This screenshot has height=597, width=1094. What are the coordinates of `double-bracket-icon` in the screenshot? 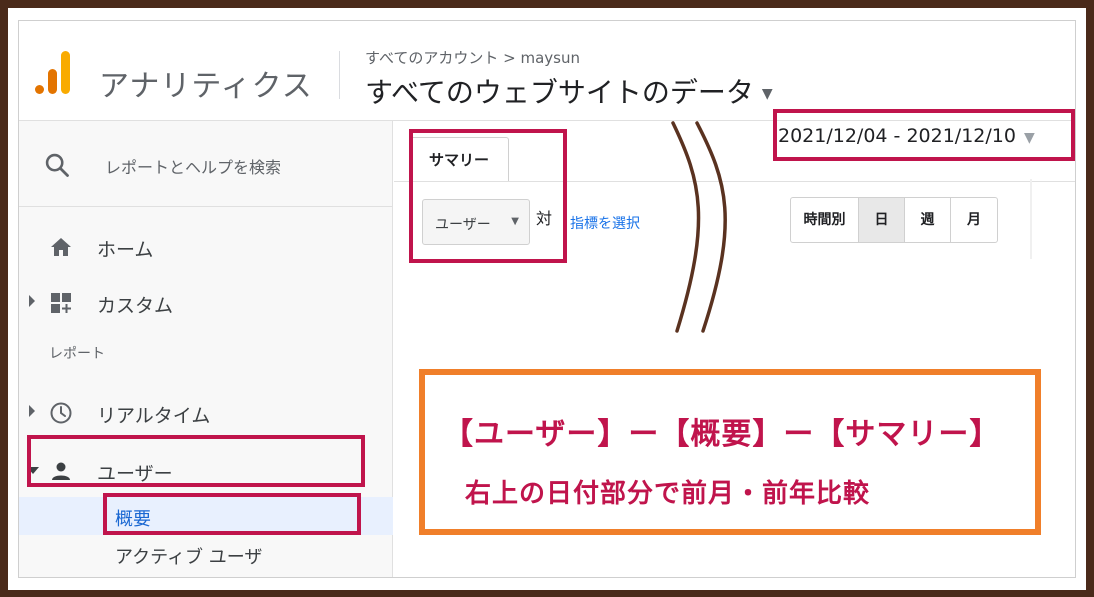 It's located at (699, 227).